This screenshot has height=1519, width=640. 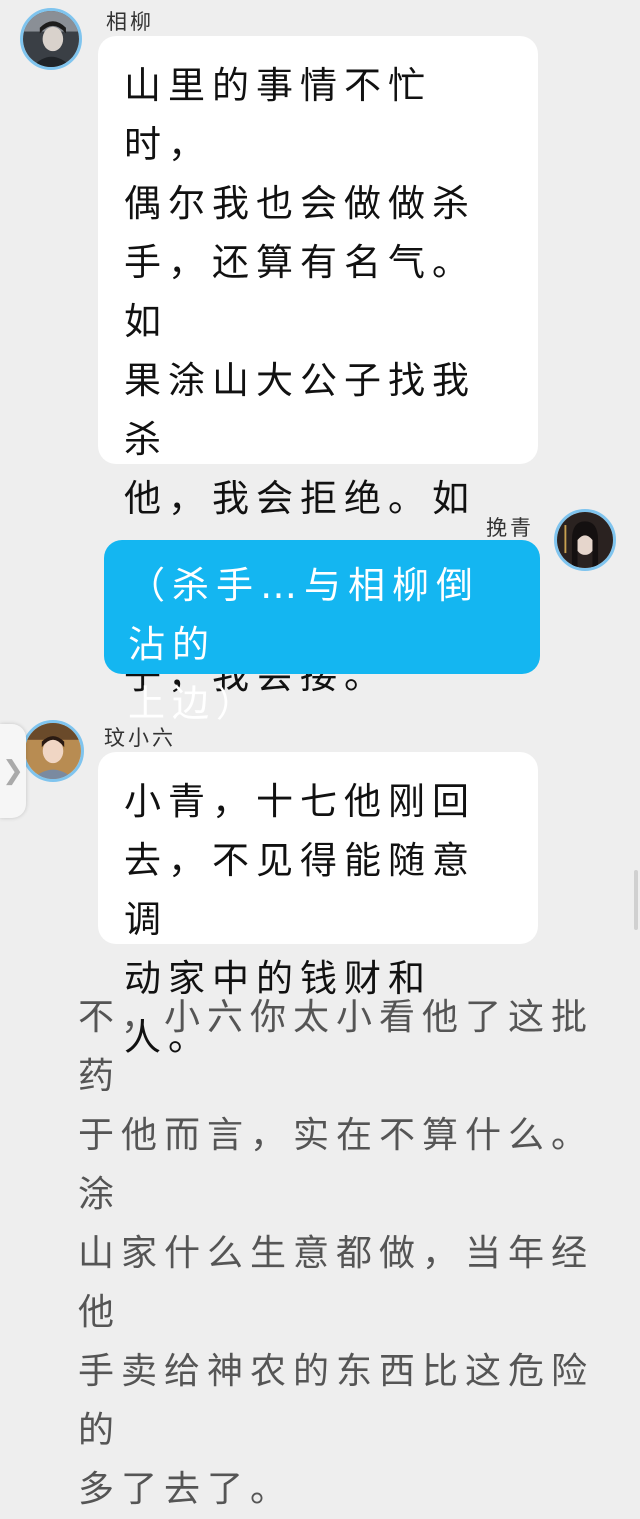 I want to click on chevron-right-icon: ❯, so click(x=13, y=771).